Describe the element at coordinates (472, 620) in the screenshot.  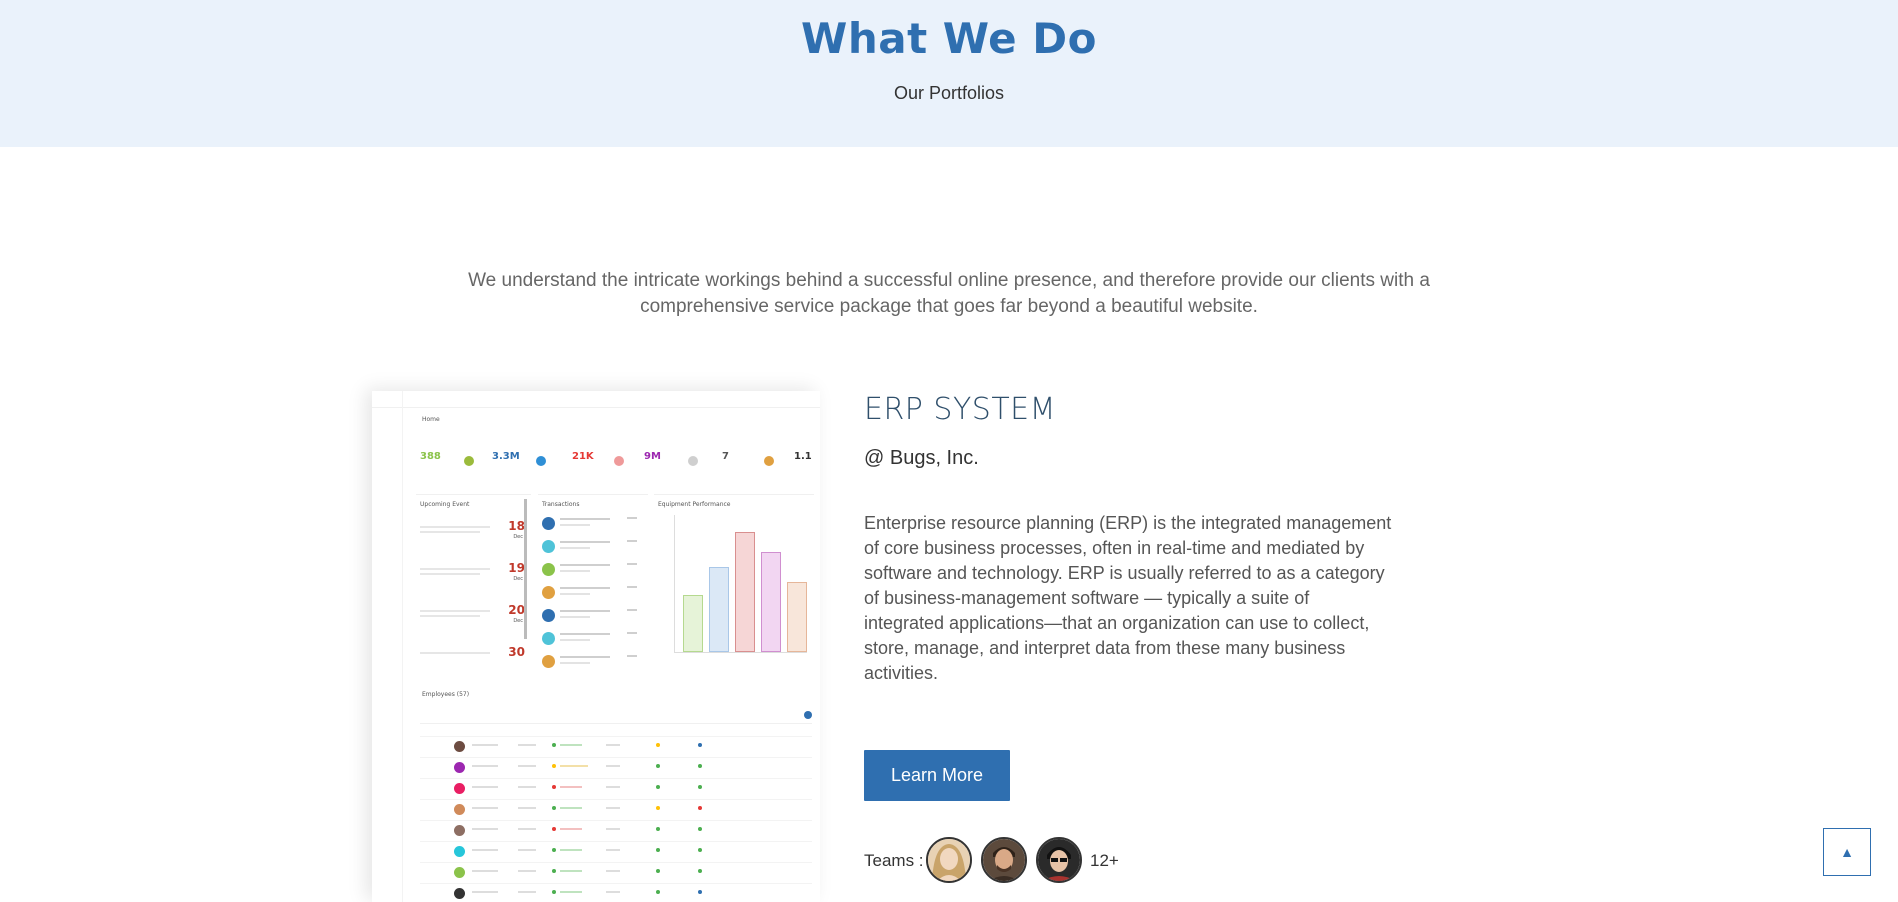
I see `event-item: 20 Dec` at that location.